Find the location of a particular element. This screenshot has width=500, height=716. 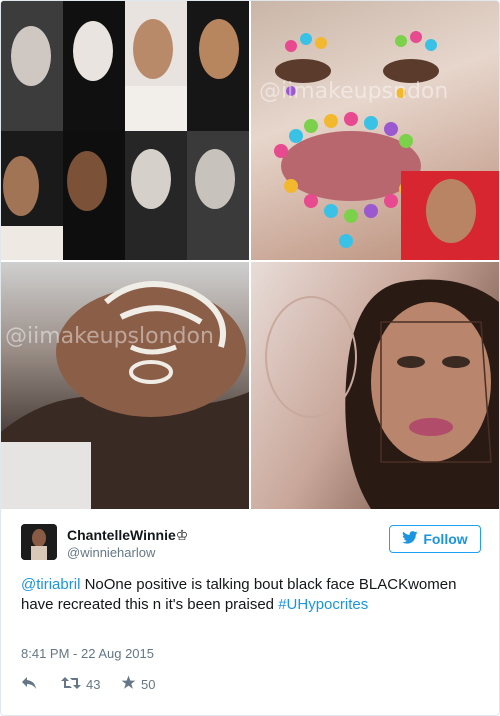

follow-label: Follow is located at coordinates (445, 539).